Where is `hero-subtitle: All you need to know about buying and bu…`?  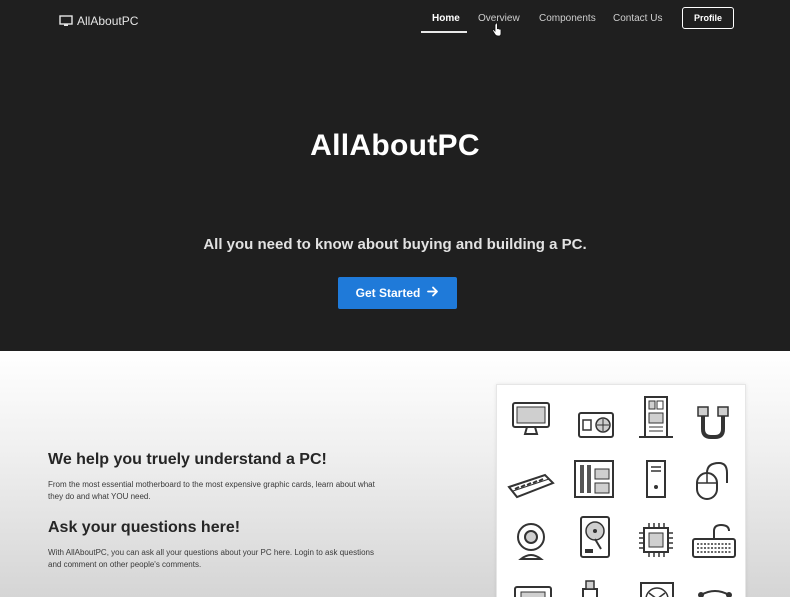 hero-subtitle: All you need to know about buying and bu… is located at coordinates (395, 244).